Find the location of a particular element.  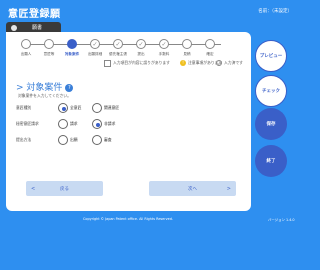

radio-design-all: 全意匠 is located at coordinates (72, 108).